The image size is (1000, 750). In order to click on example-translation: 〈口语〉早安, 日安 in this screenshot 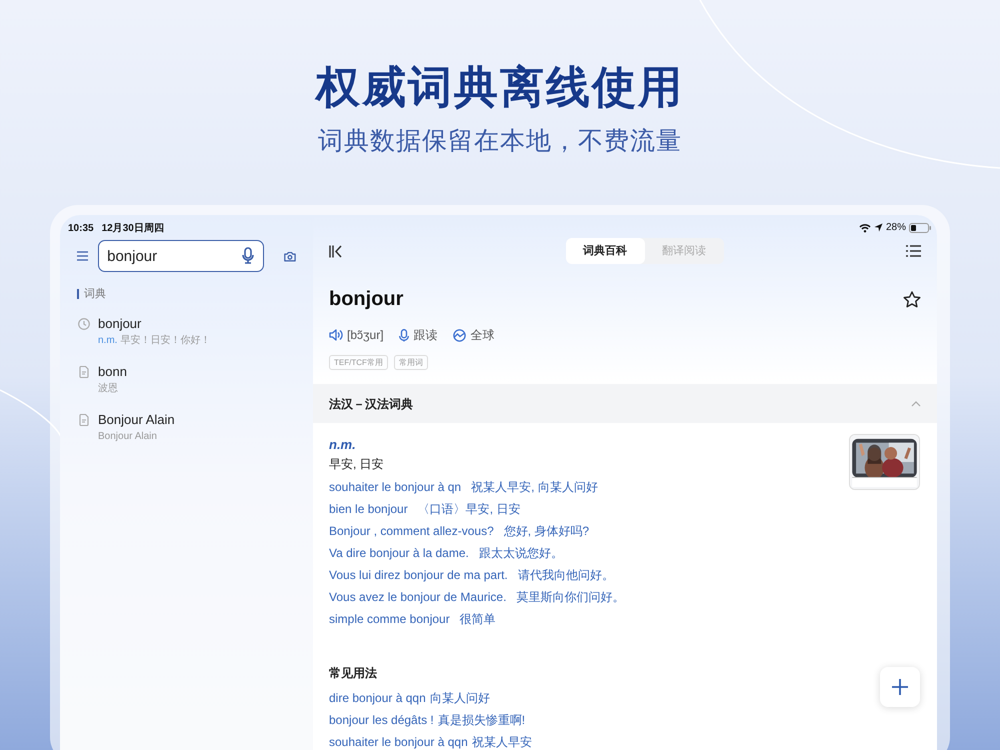, I will do `click(469, 509)`.